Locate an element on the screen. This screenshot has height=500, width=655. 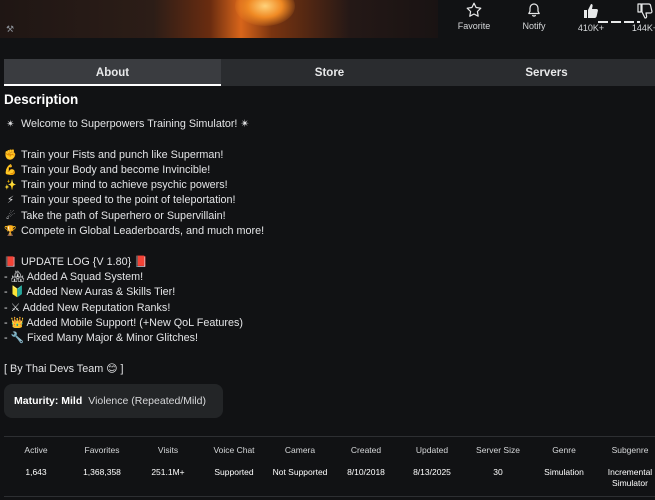
stat-value: Simulation is located at coordinates (564, 472).